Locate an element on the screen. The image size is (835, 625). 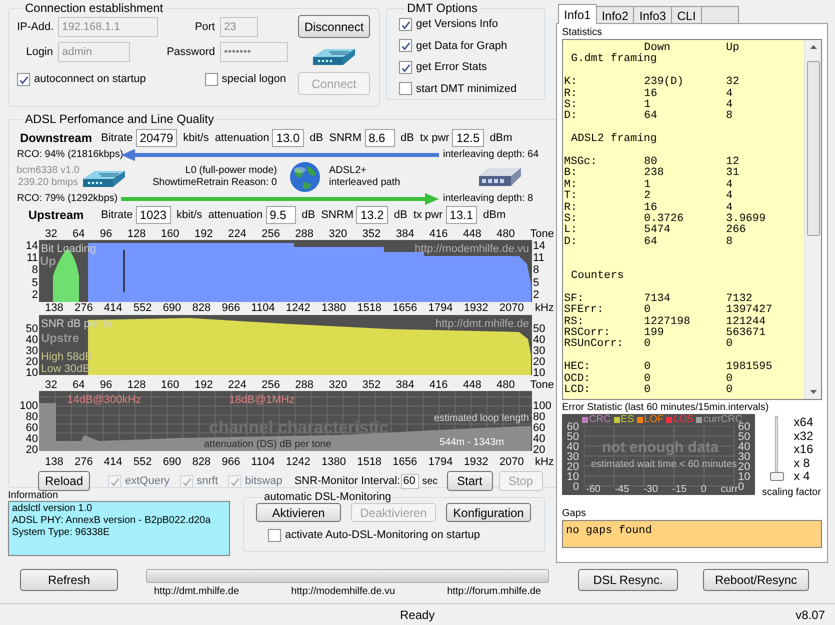
info-line: adslctl version 1.0 is located at coordinates (53, 509).